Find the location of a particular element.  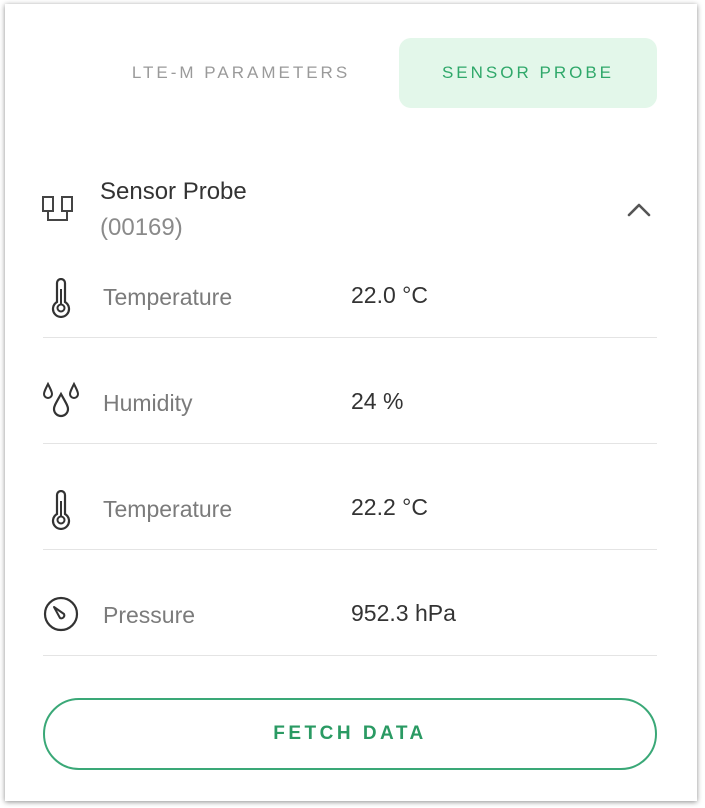

device-title: Sensor Probe is located at coordinates (173, 191).